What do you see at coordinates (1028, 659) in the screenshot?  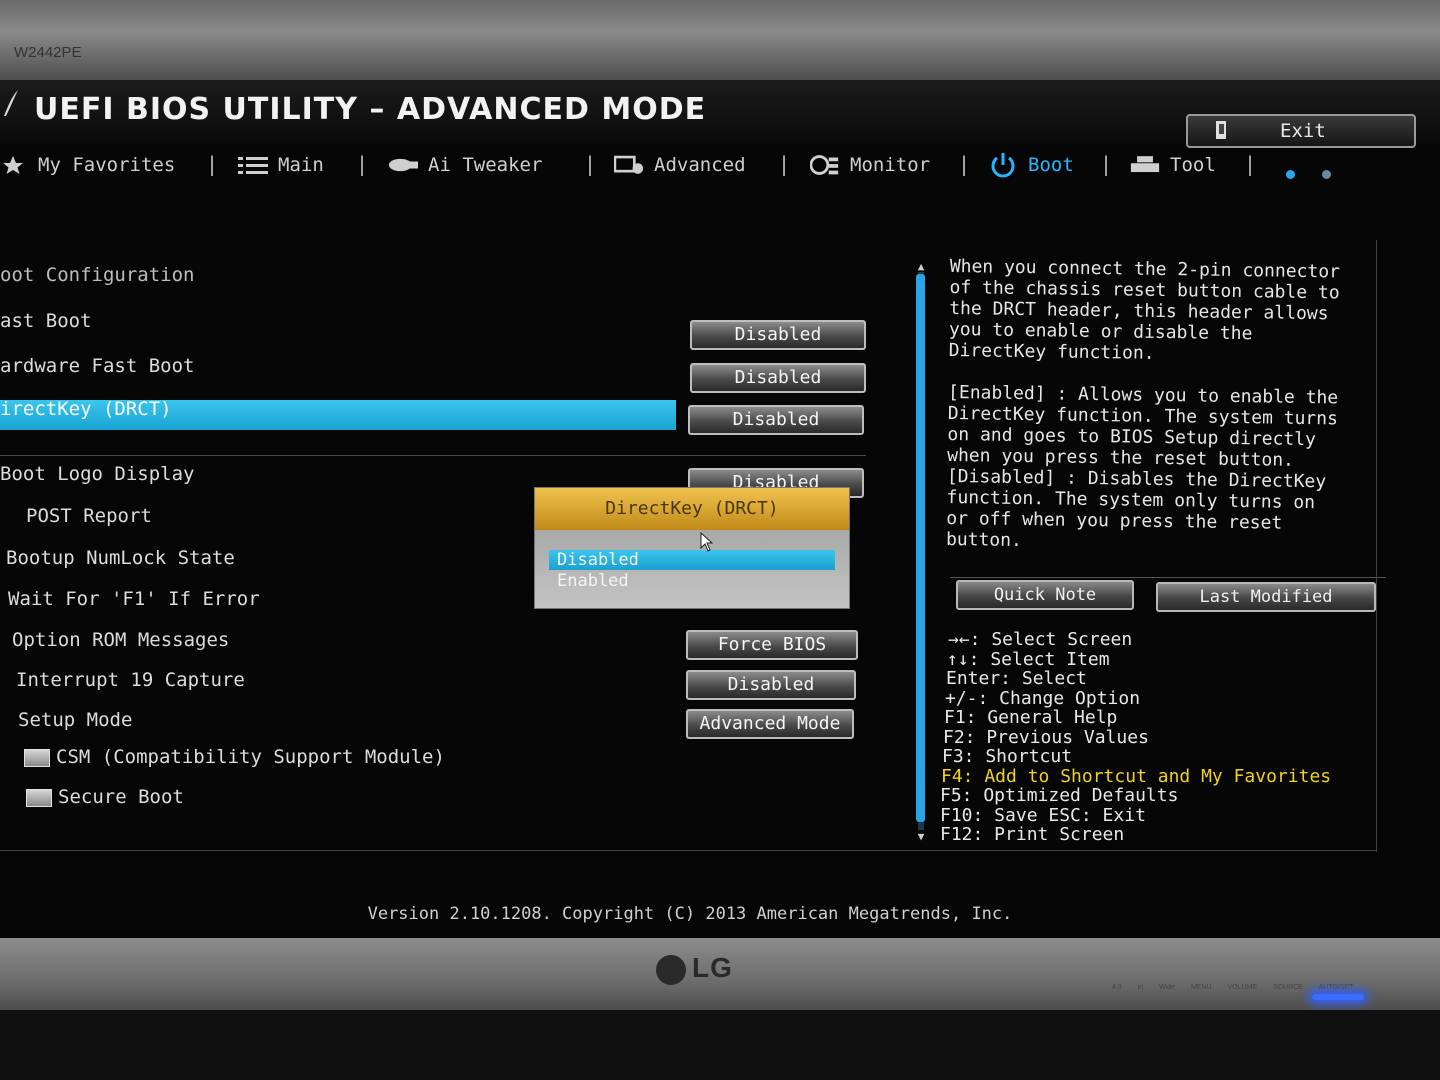 I see `key-hint: ↑↓: Select Item` at bounding box center [1028, 659].